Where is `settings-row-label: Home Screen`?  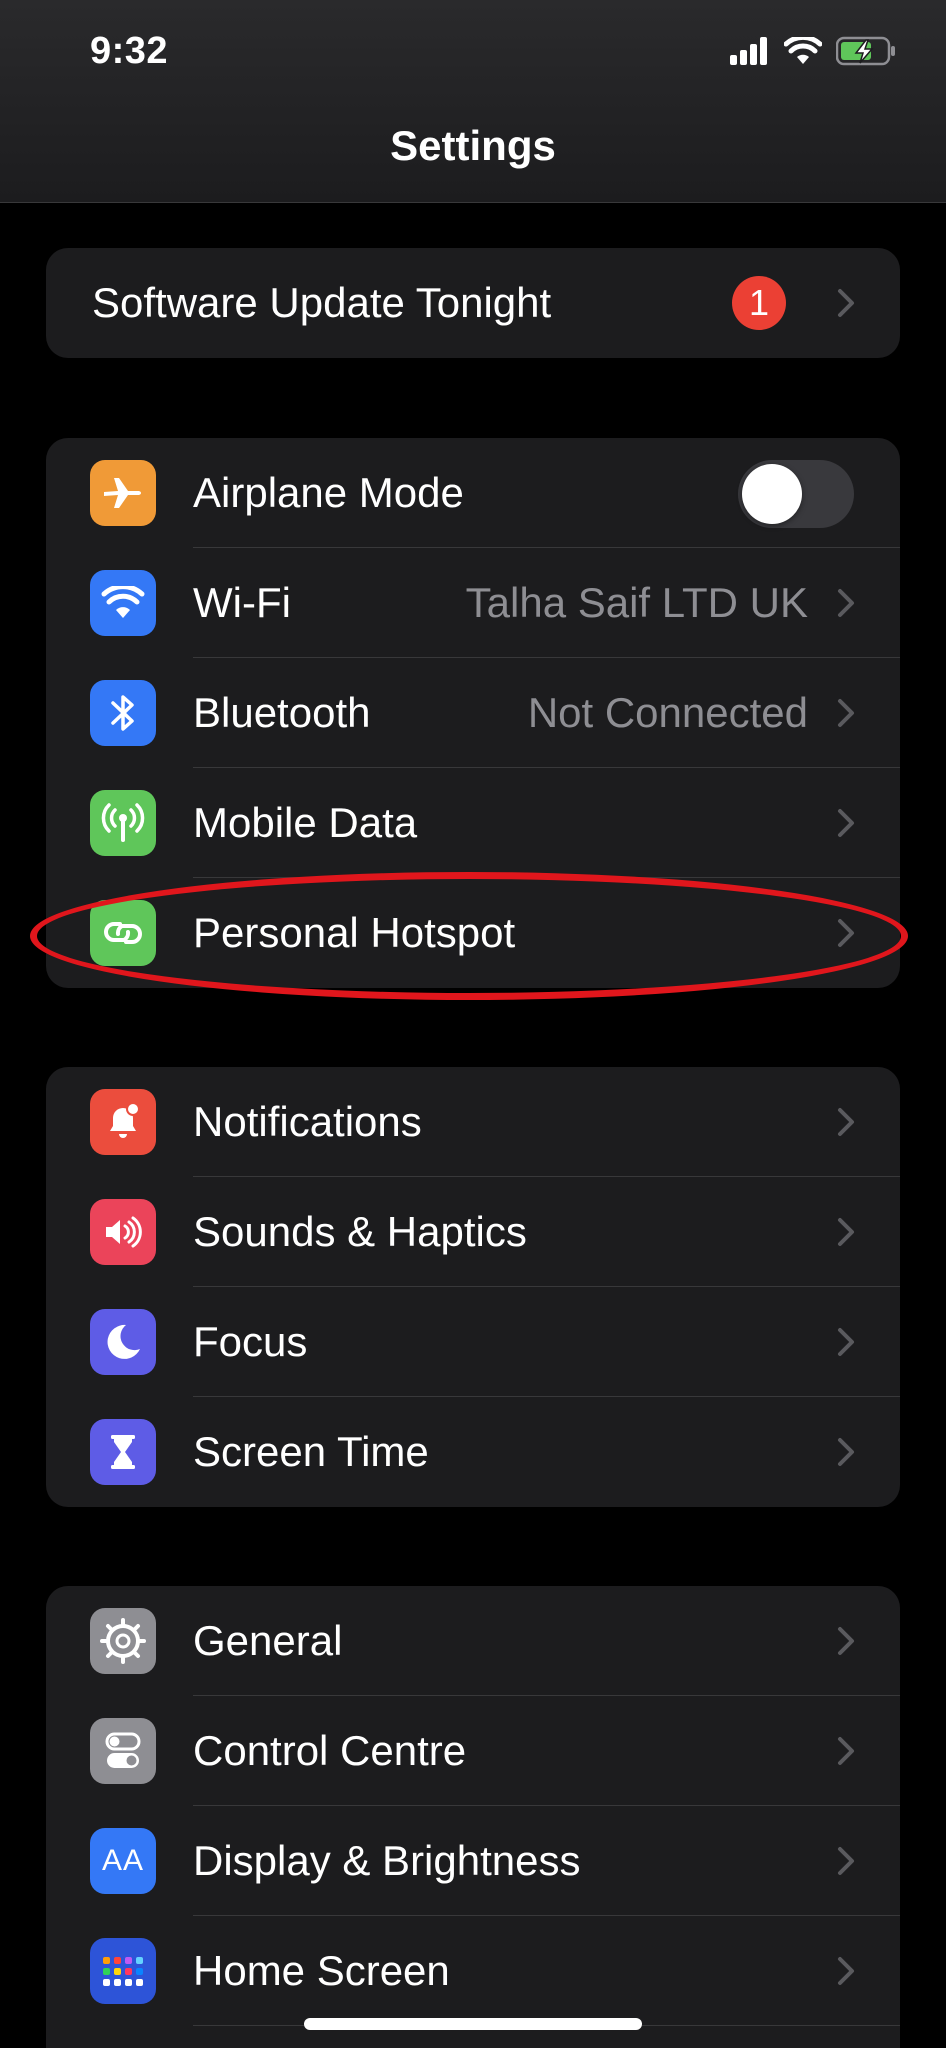 settings-row-label: Home Screen is located at coordinates (321, 1970).